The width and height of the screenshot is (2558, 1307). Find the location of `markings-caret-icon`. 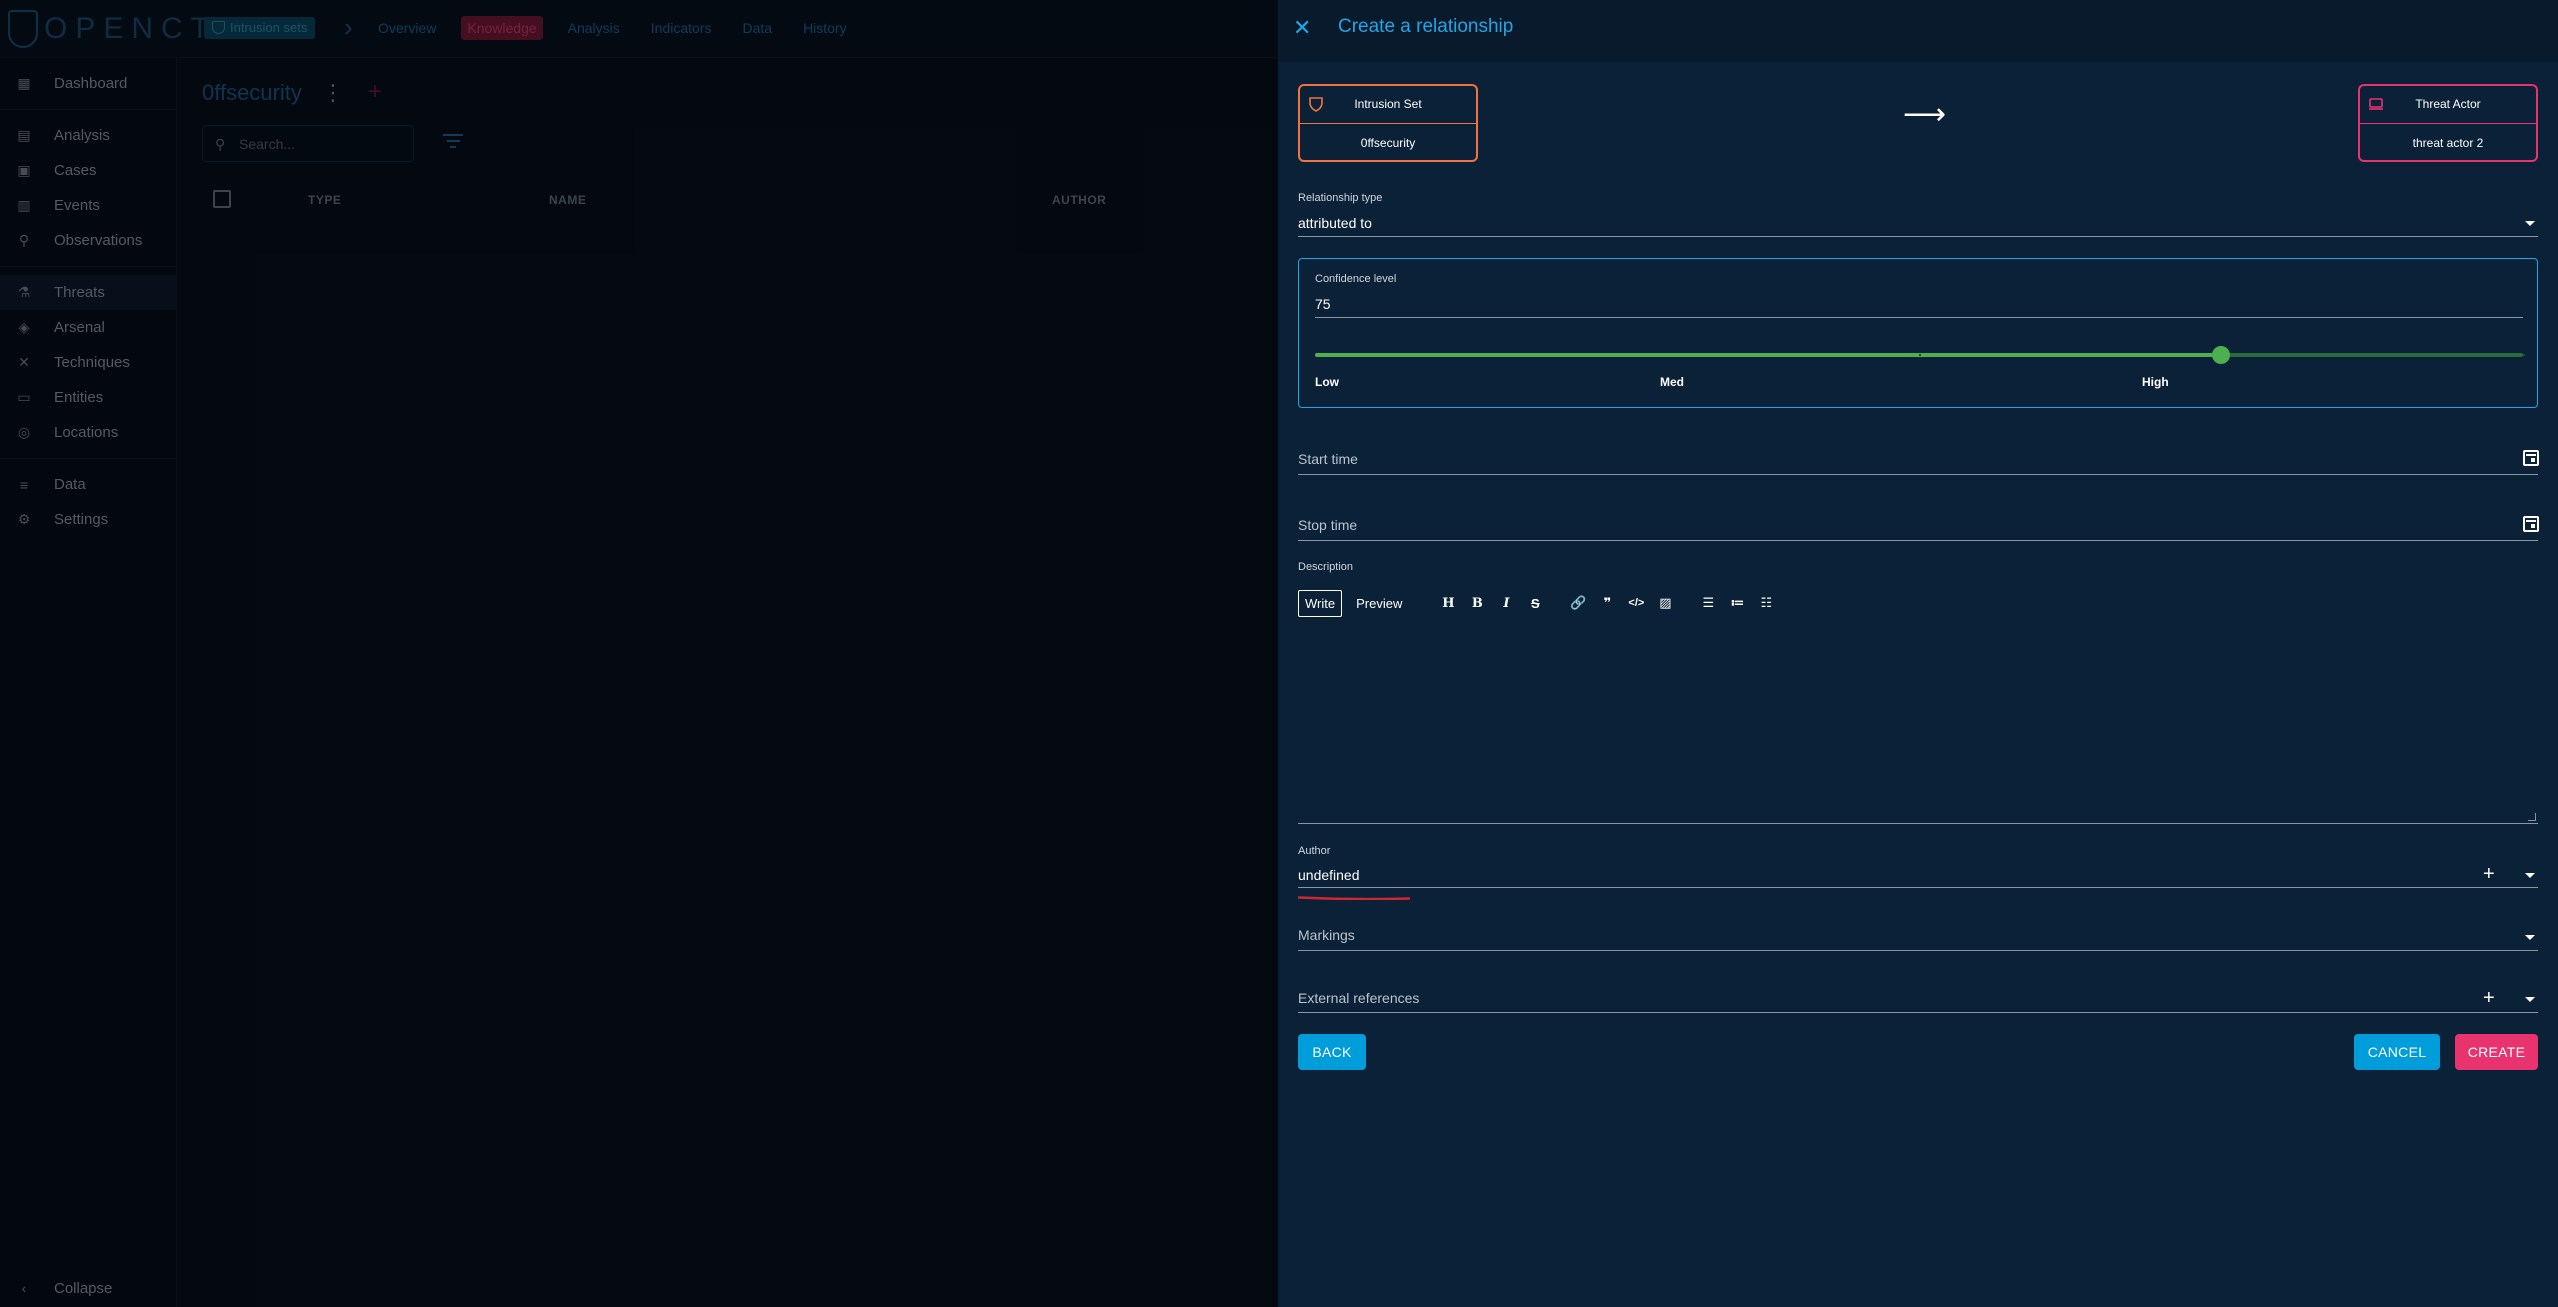

markings-caret-icon is located at coordinates (2530, 937).